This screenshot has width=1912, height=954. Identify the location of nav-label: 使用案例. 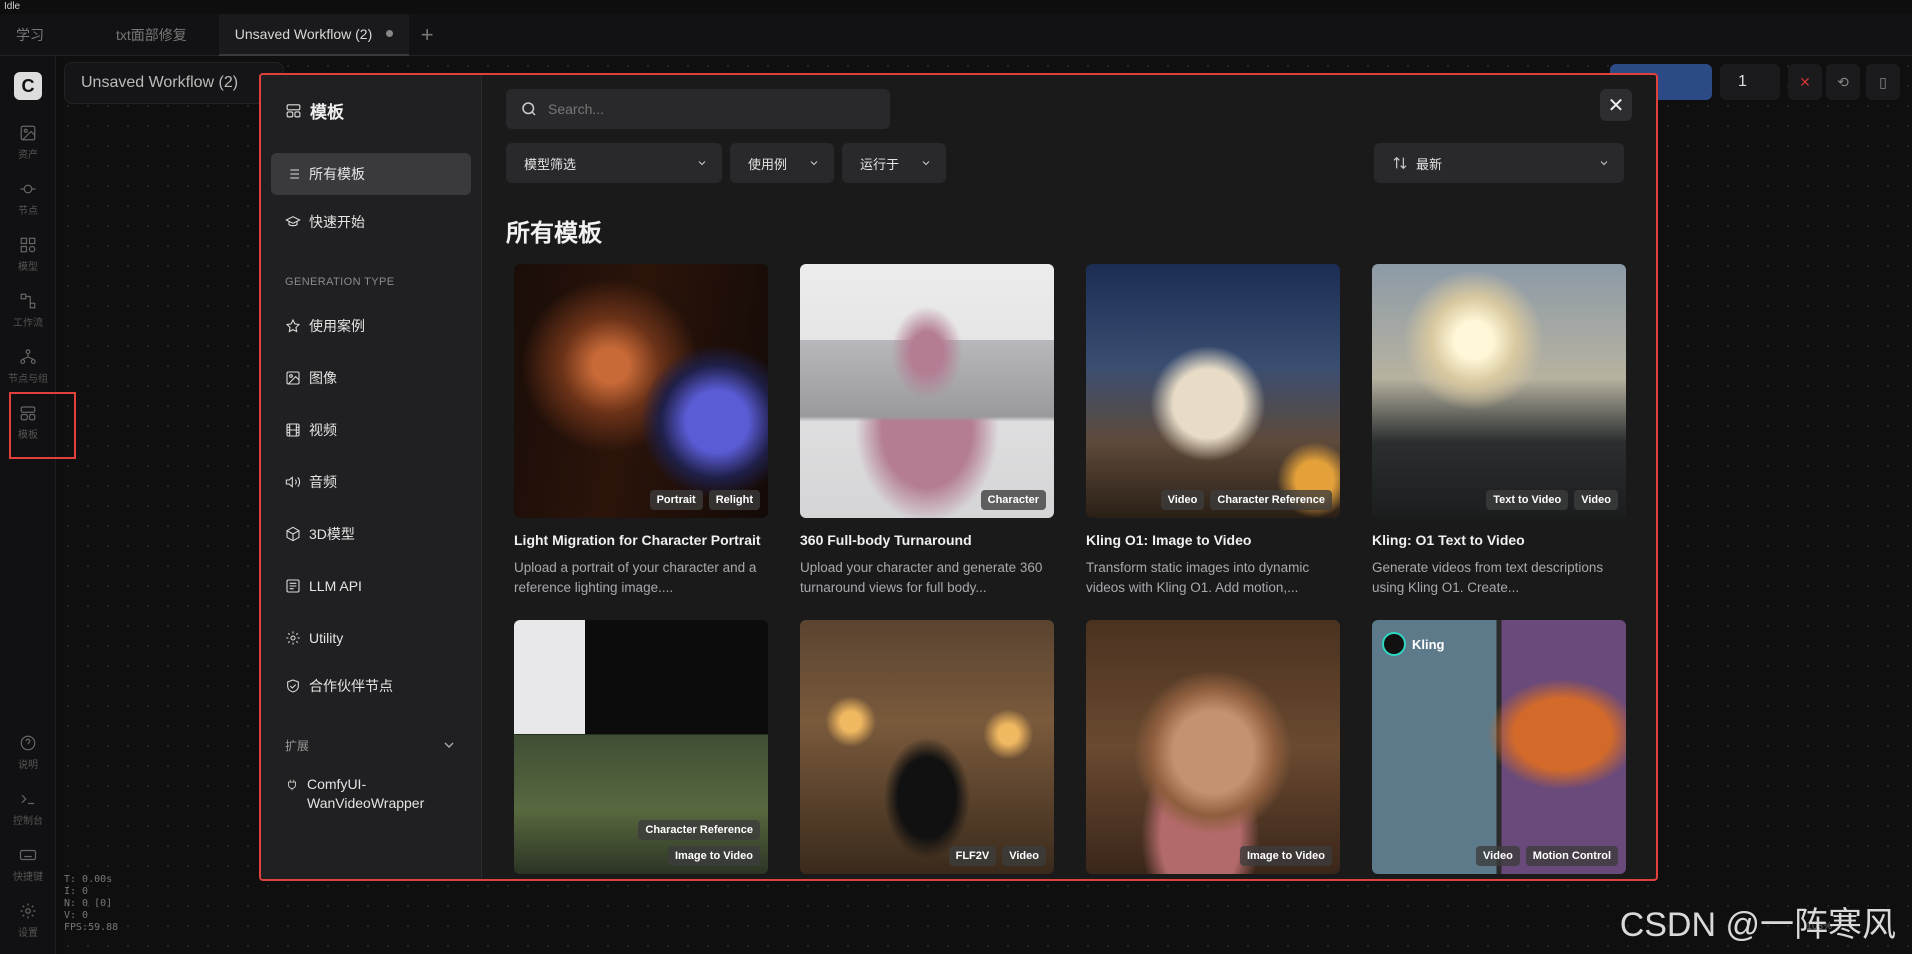
(337, 326).